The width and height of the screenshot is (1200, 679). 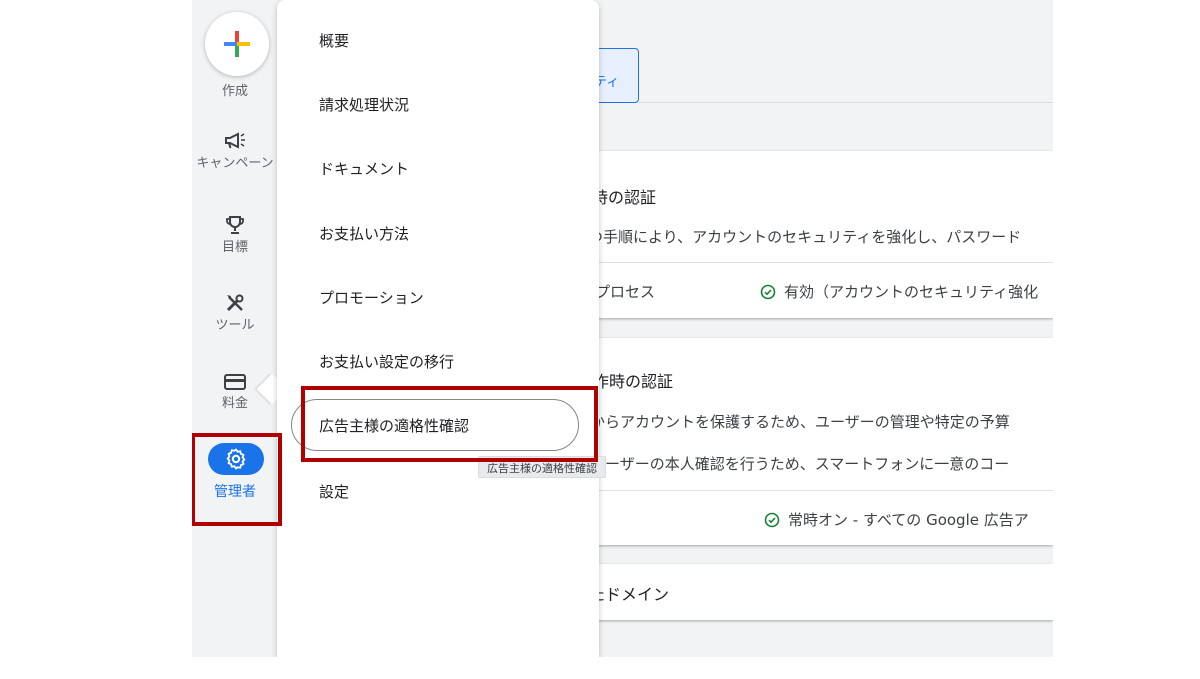 I want to click on tab-divider, so click(x=846, y=102).